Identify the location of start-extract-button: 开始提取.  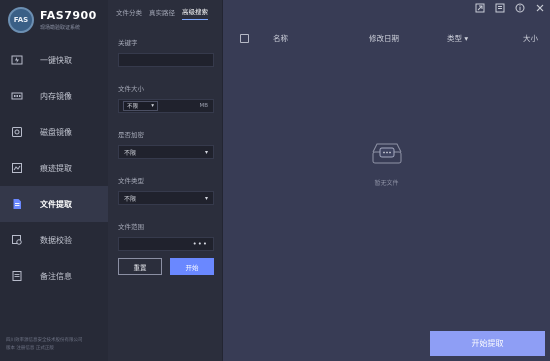
(487, 343).